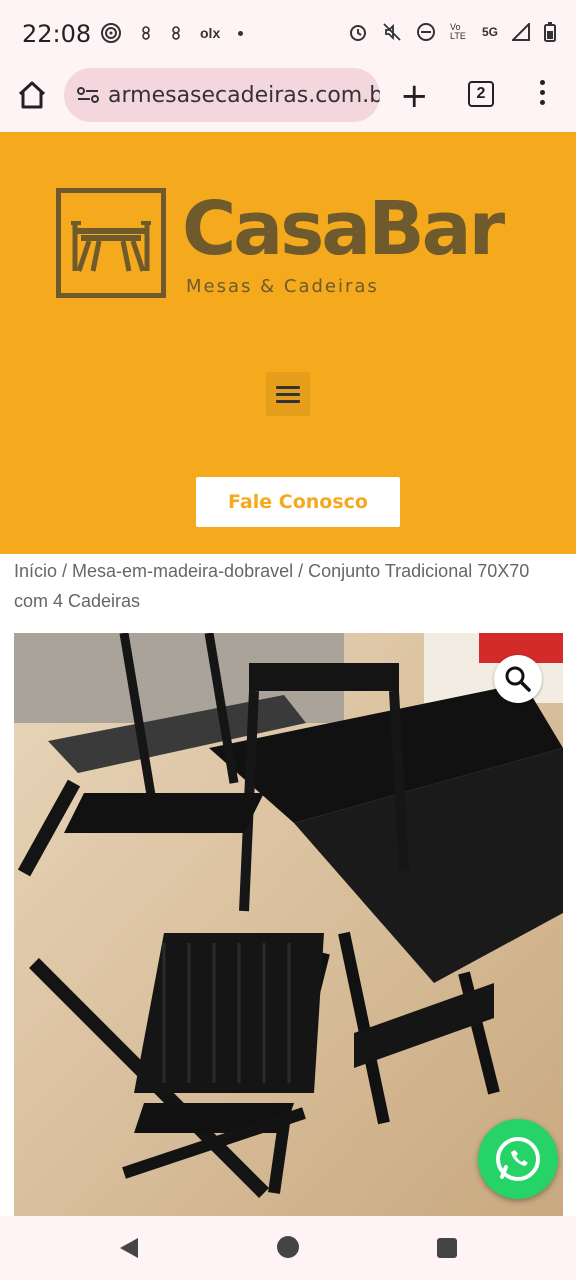 This screenshot has width=576, height=1280. I want to click on status-right-icons: Vo LTE 5G, so click(452, 32).